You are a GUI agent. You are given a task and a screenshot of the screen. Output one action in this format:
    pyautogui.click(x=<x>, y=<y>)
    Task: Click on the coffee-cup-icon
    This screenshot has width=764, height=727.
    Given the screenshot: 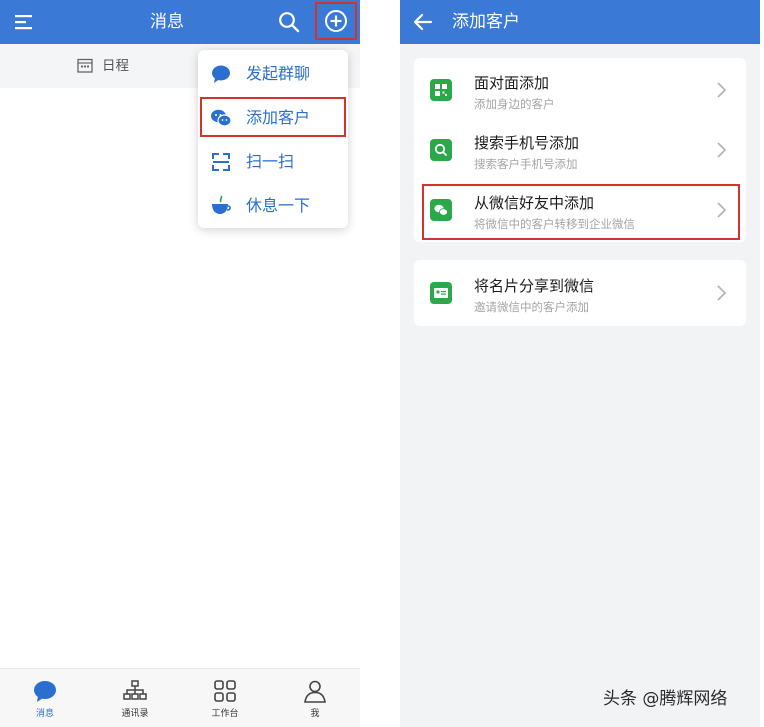 What is the action you would take?
    pyautogui.click(x=221, y=204)
    